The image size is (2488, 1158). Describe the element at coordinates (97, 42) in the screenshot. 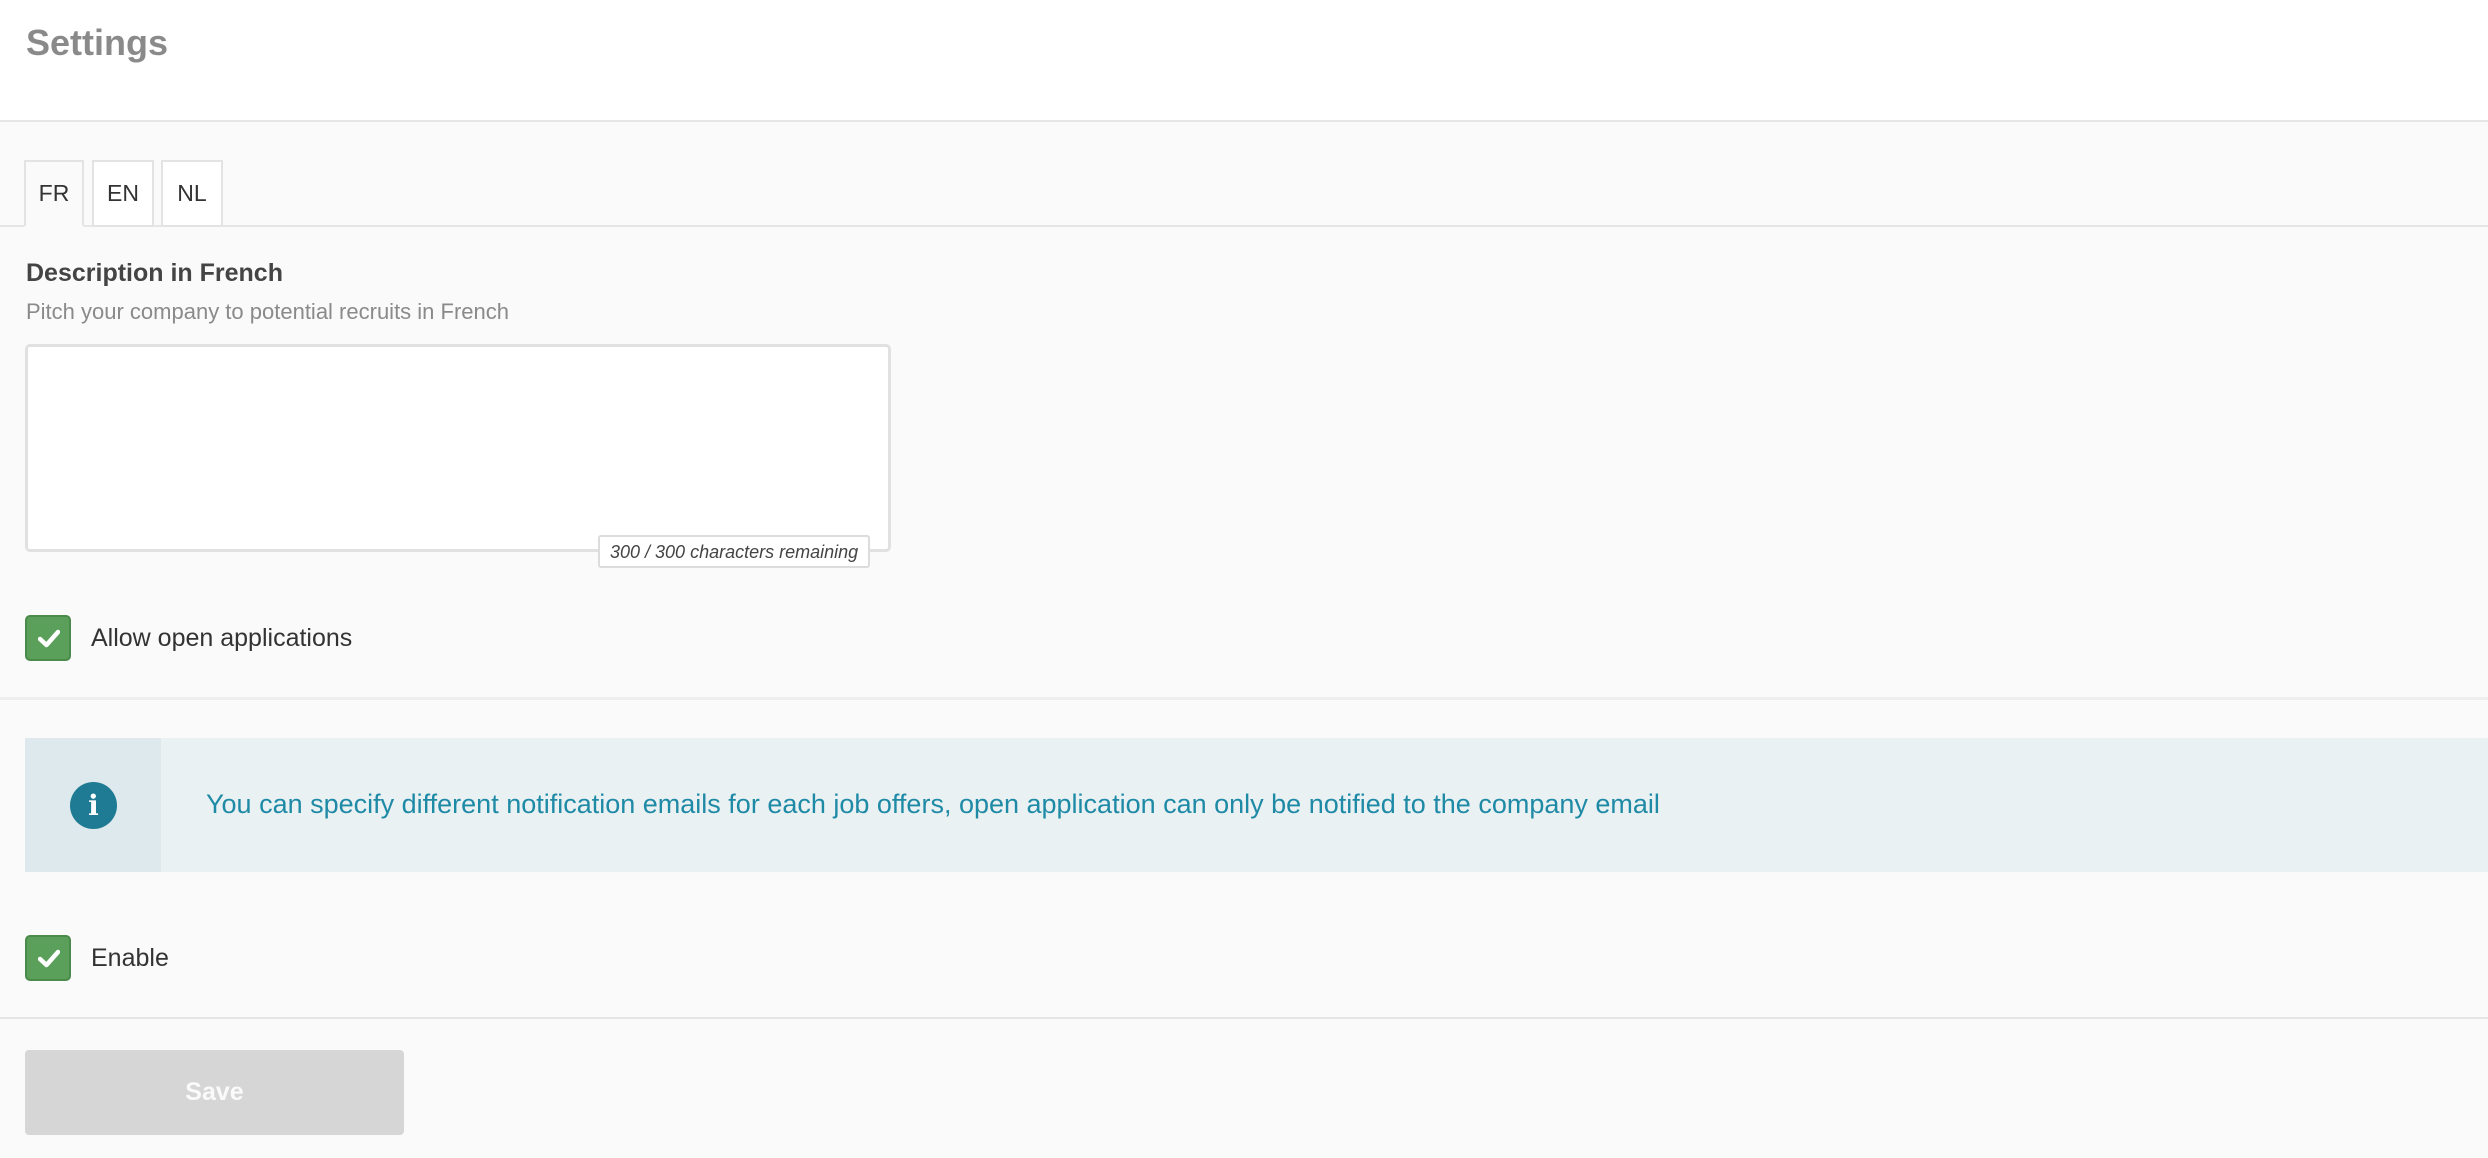

I see `page-title: Settings` at that location.